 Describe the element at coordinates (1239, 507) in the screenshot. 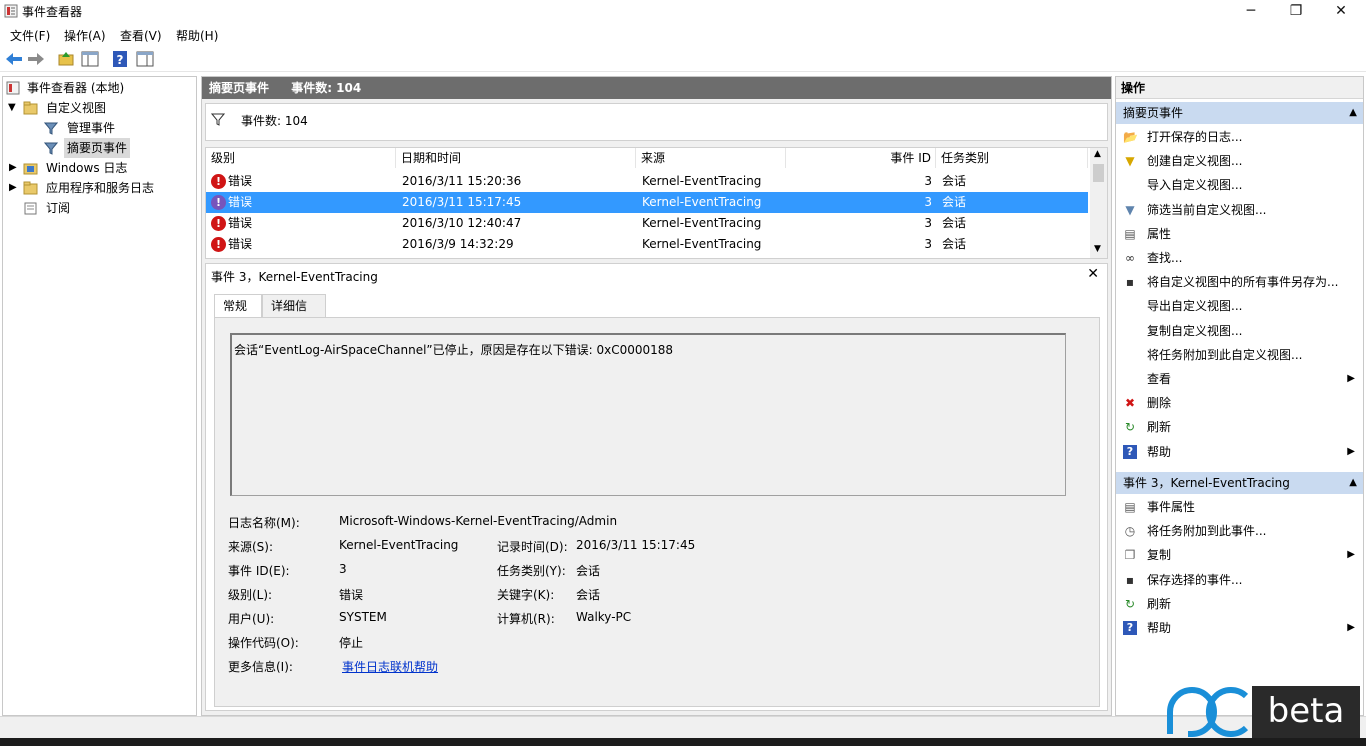

I see `action-item: ▤ 事件属性` at that location.